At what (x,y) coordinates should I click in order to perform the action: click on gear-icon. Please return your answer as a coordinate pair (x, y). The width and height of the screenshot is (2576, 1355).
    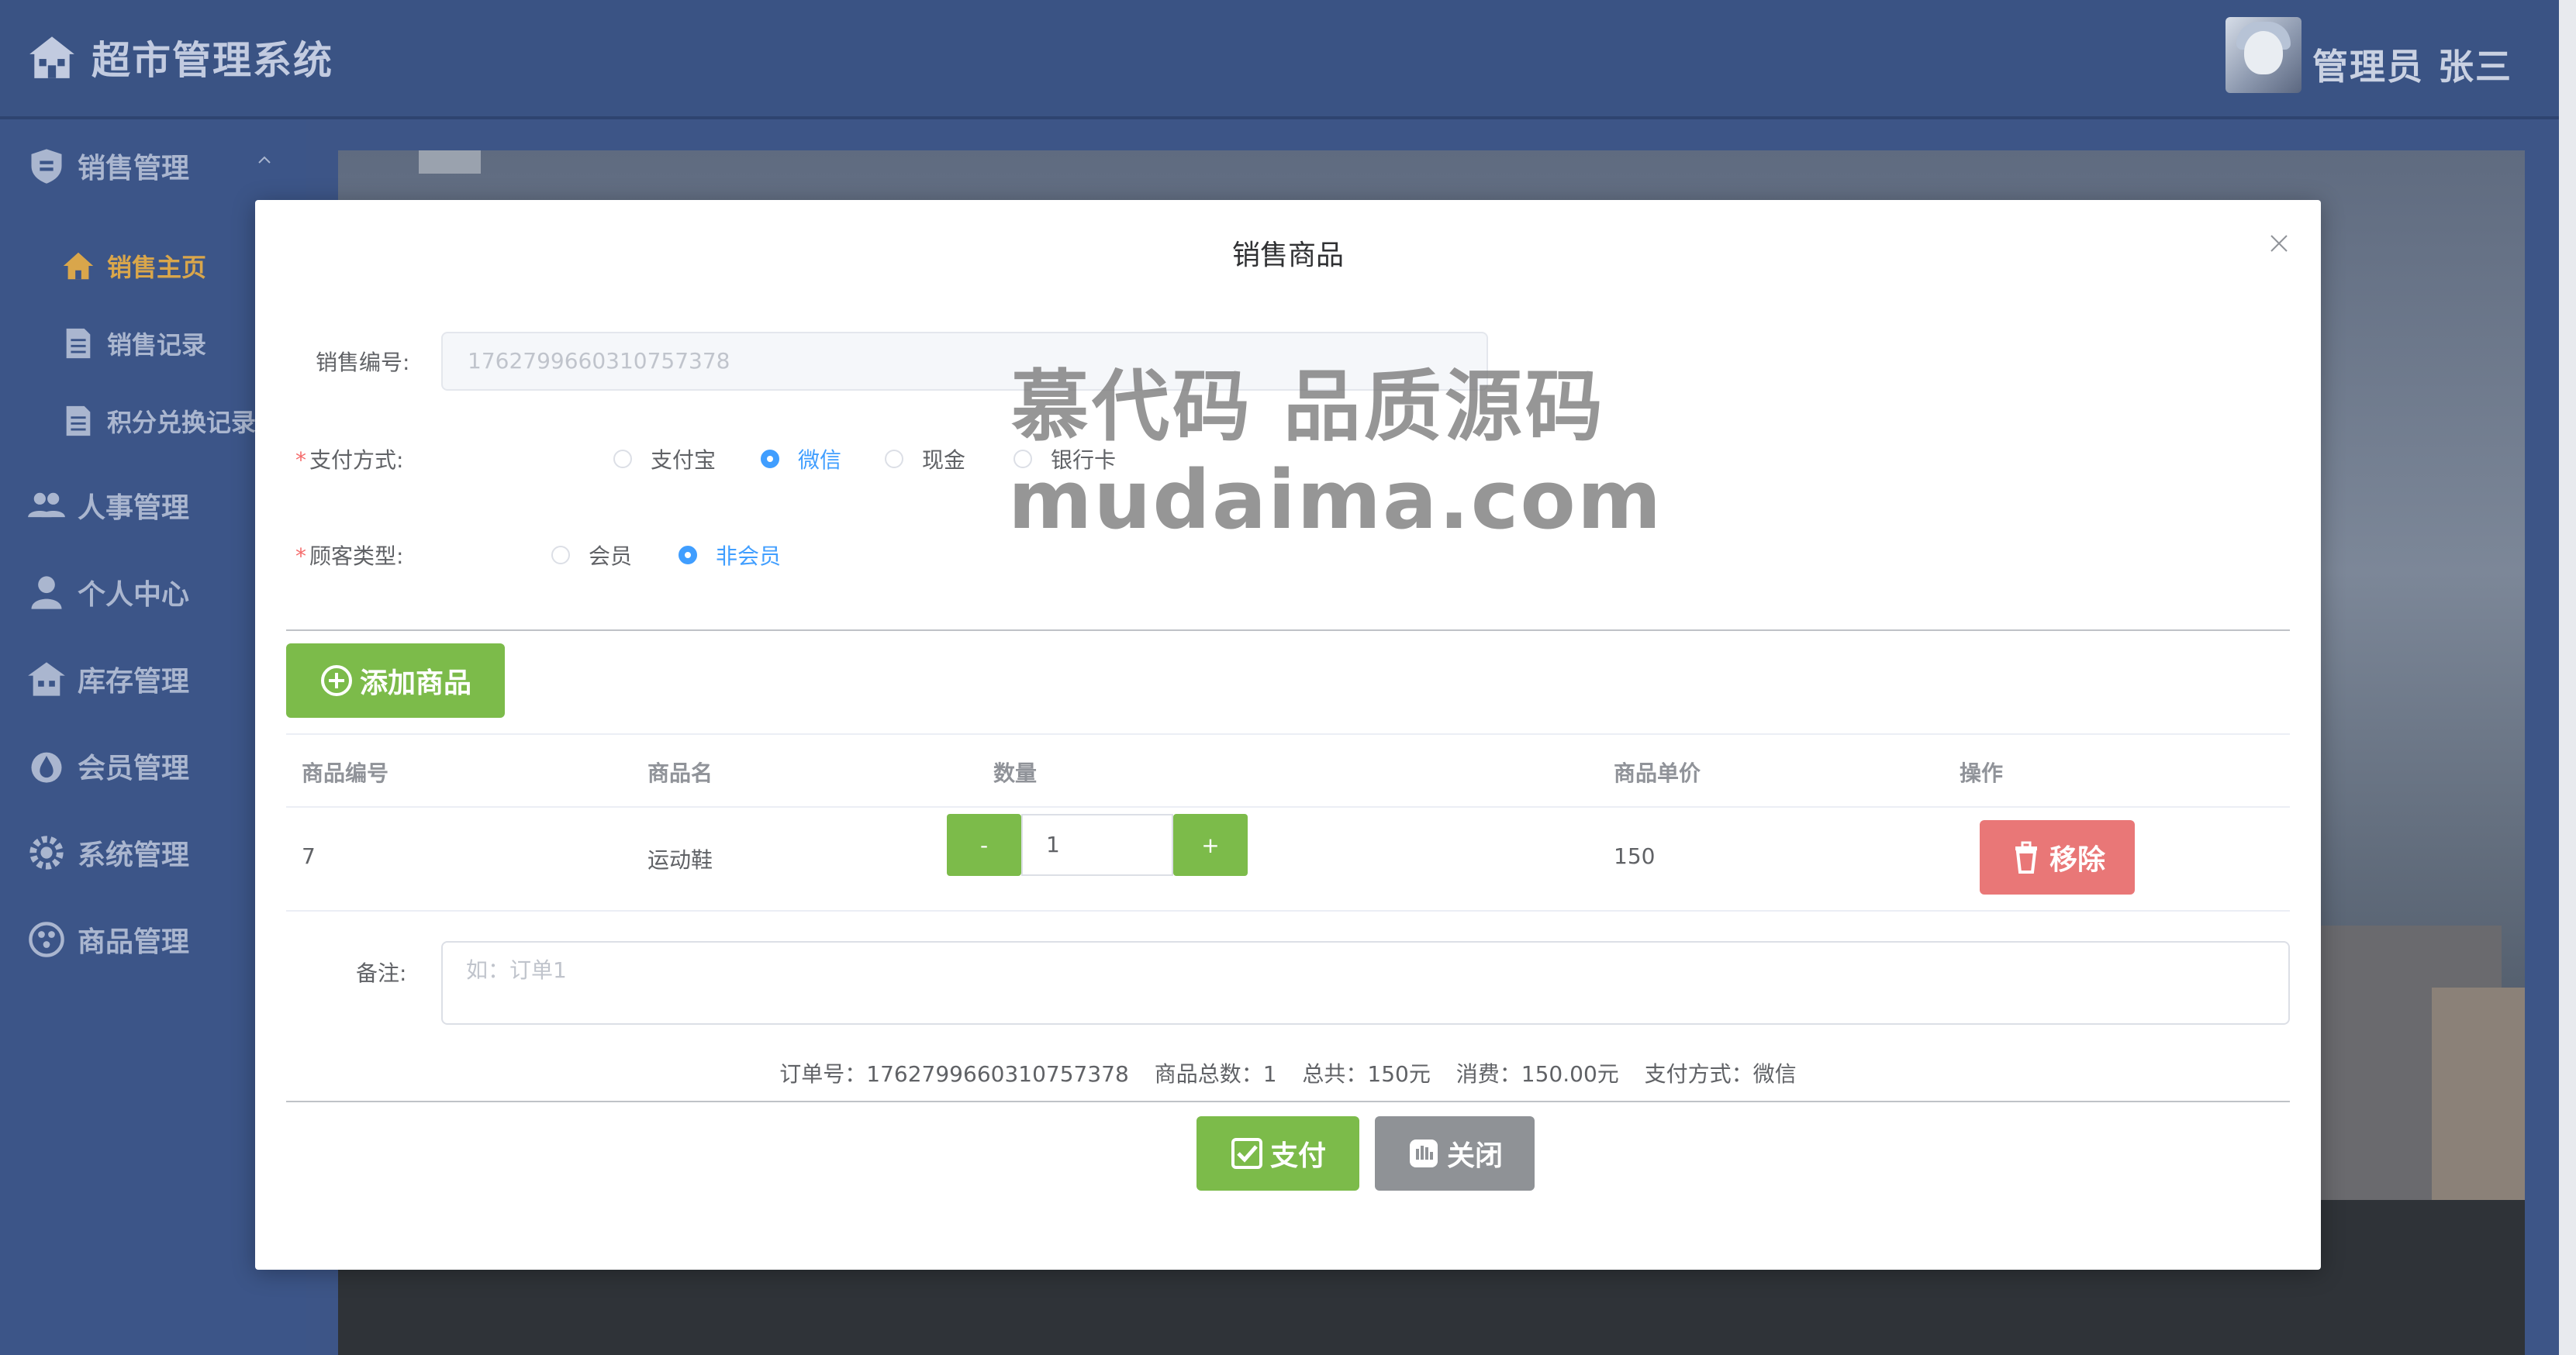
    Looking at the image, I should click on (47, 853).